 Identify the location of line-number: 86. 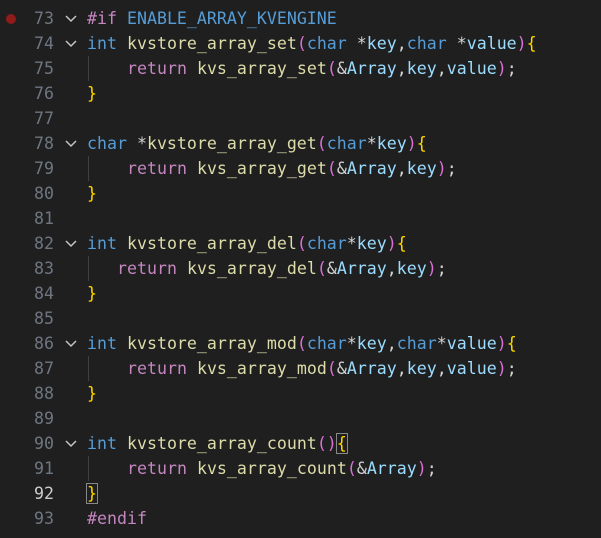
(44, 343).